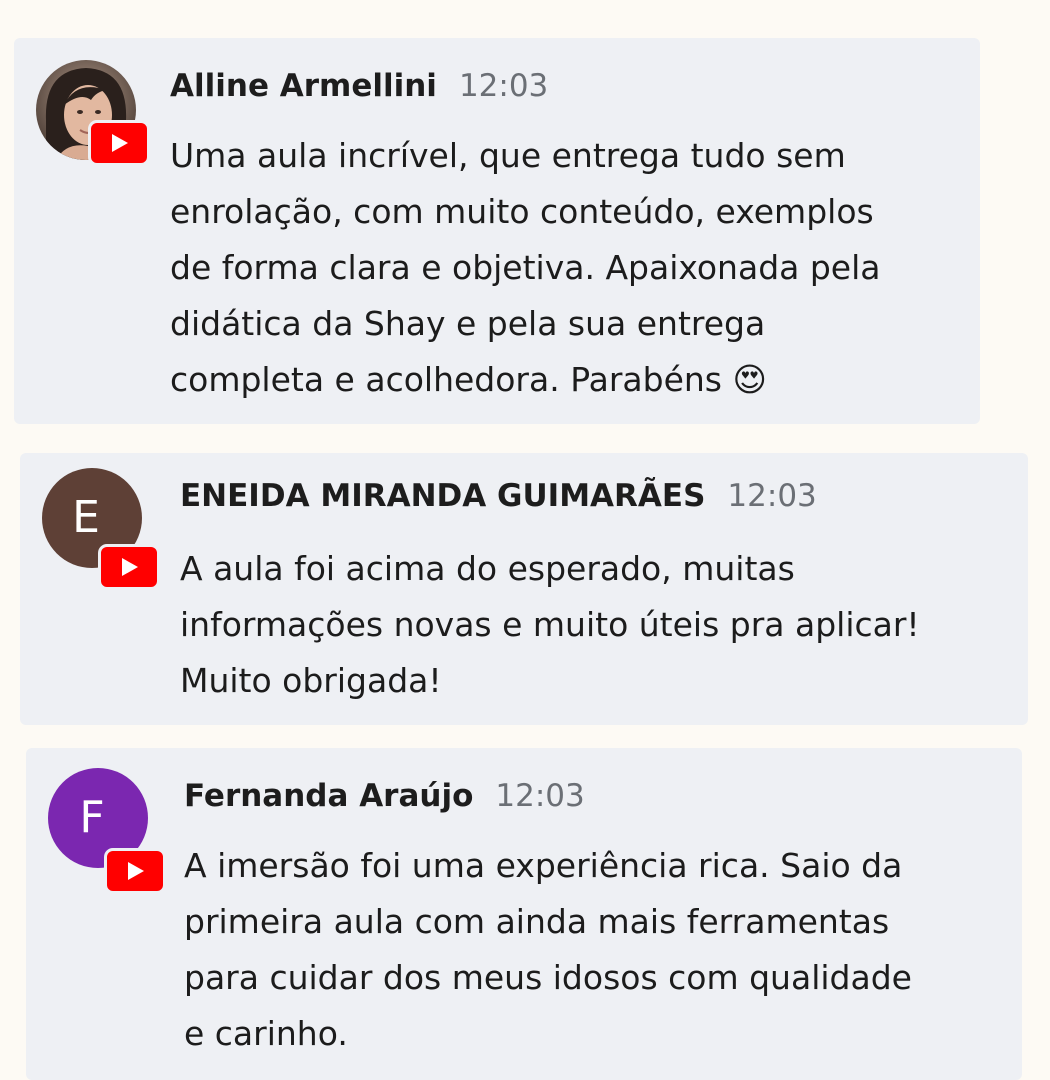 This screenshot has height=1080, width=1050. Describe the element at coordinates (508, 155) in the screenshot. I see `comment-line: Uma aula incrível, que entrega tudo sem` at that location.